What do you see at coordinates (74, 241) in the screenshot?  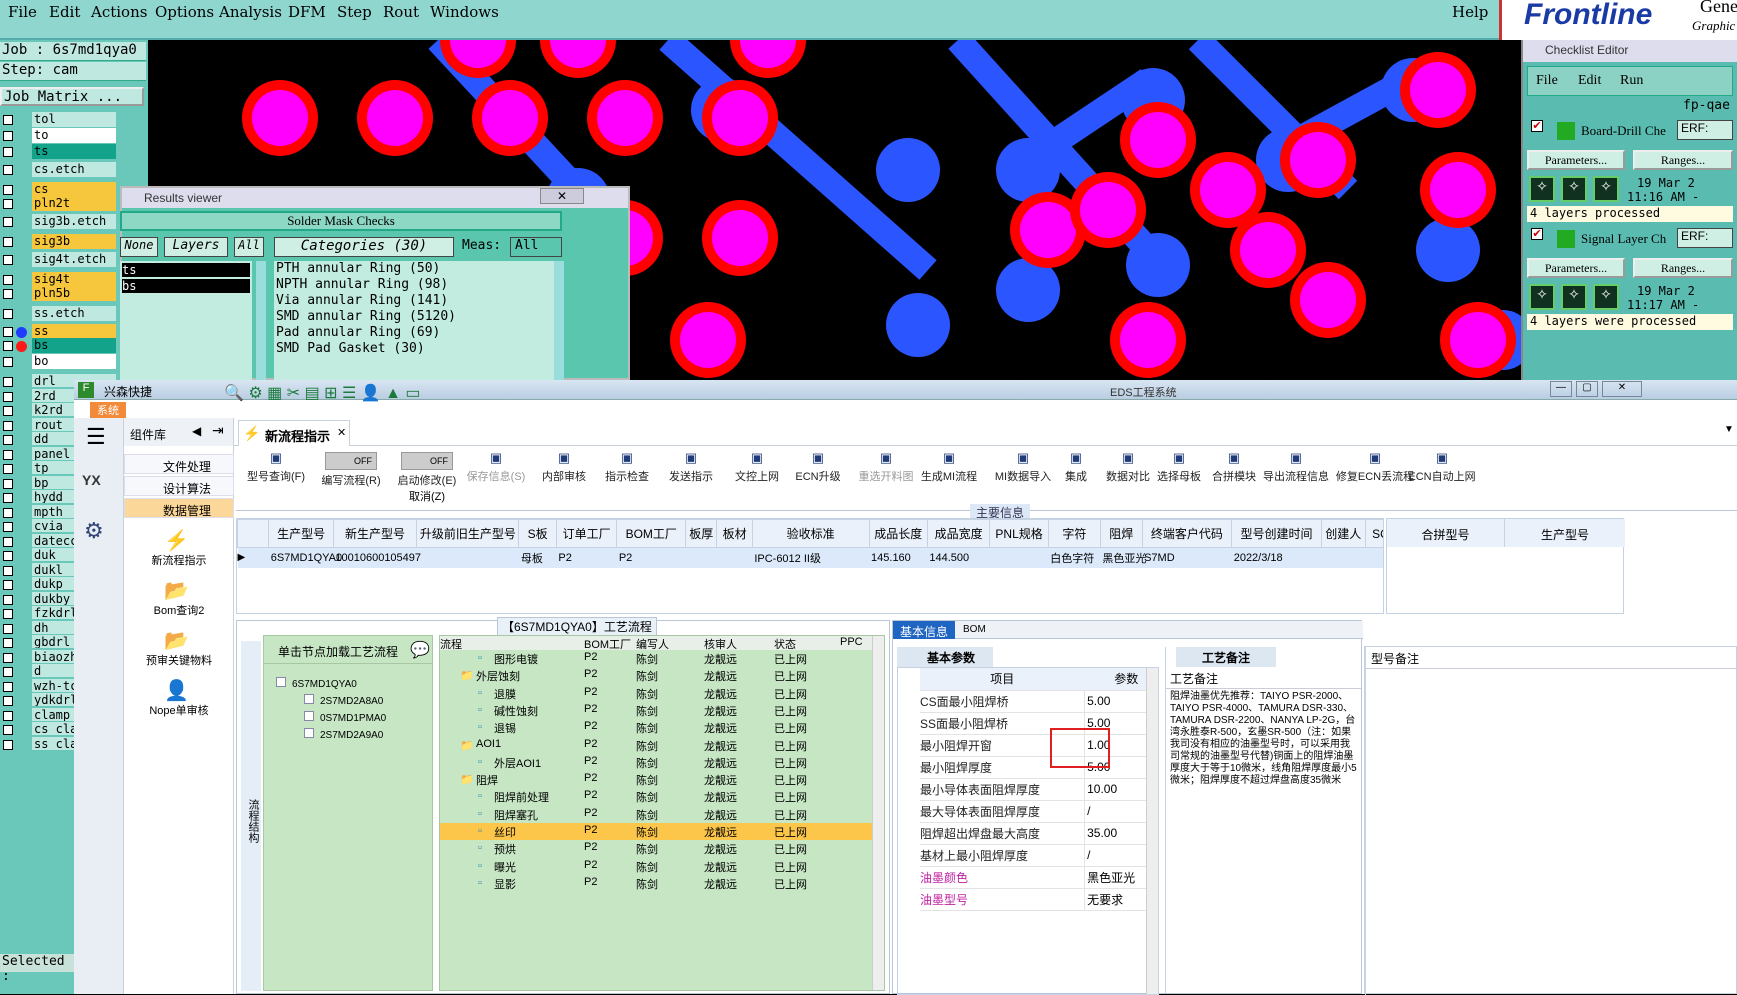 I see `layer-name: sig3b` at bounding box center [74, 241].